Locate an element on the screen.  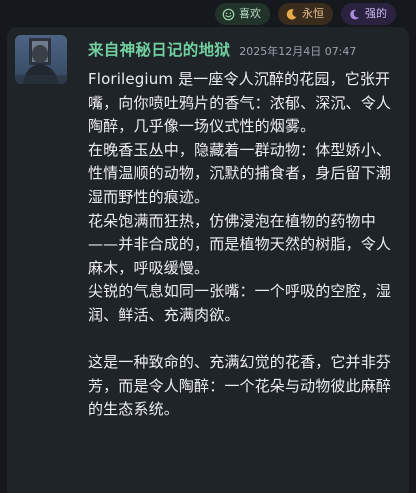
reaction-like-label: 喜欢 is located at coordinates (250, 13).